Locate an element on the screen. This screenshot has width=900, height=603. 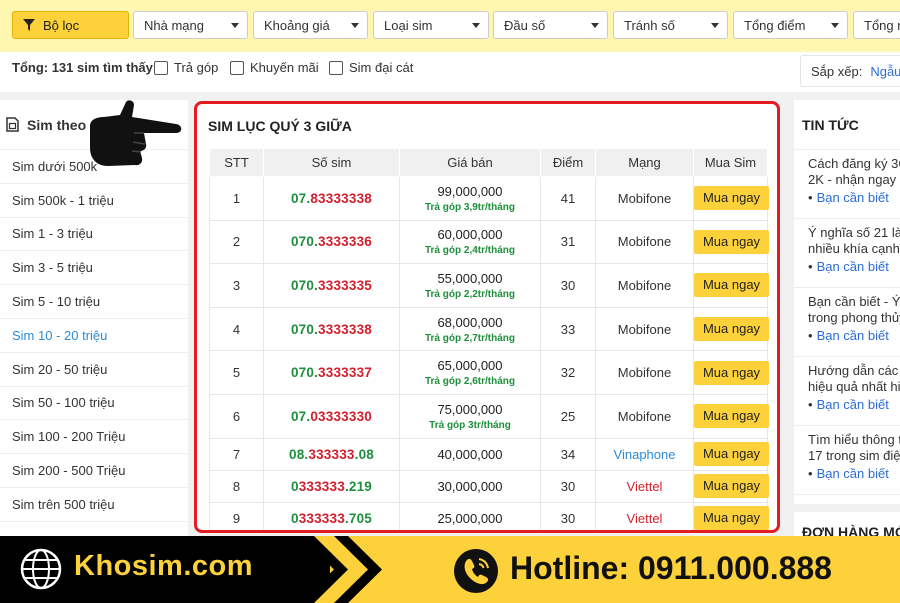
news-headline-line: hiệu quả nhất hiệ is located at coordinates (854, 387).